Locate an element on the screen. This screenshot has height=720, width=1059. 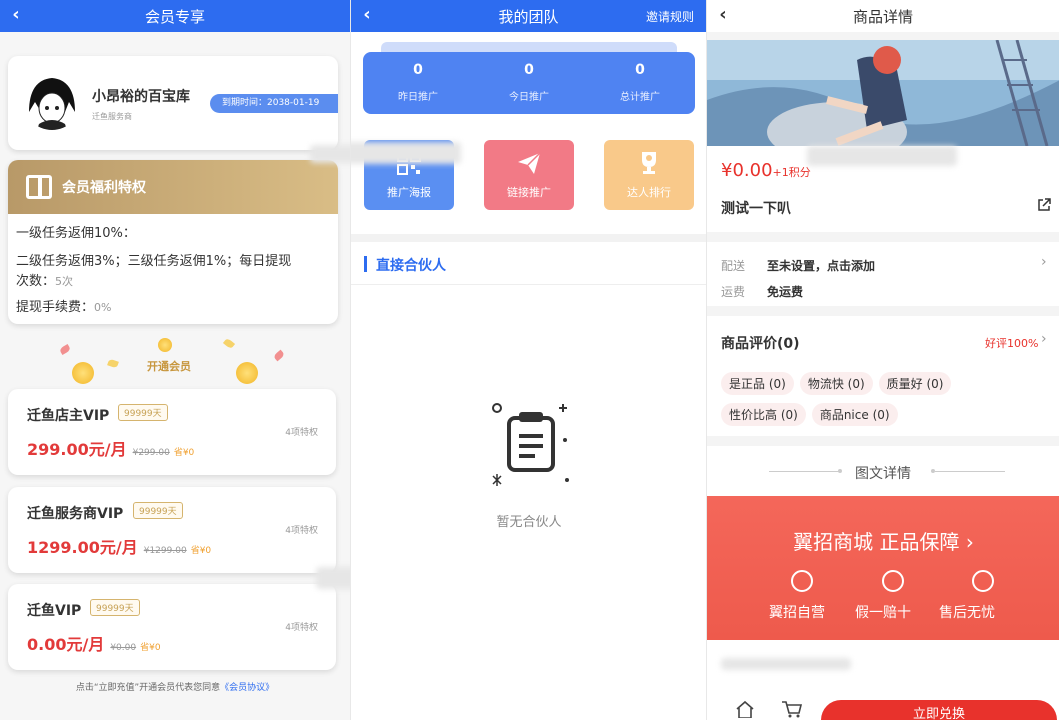
expire-badge: 到期时间：2038-01-19 is located at coordinates (274, 103).